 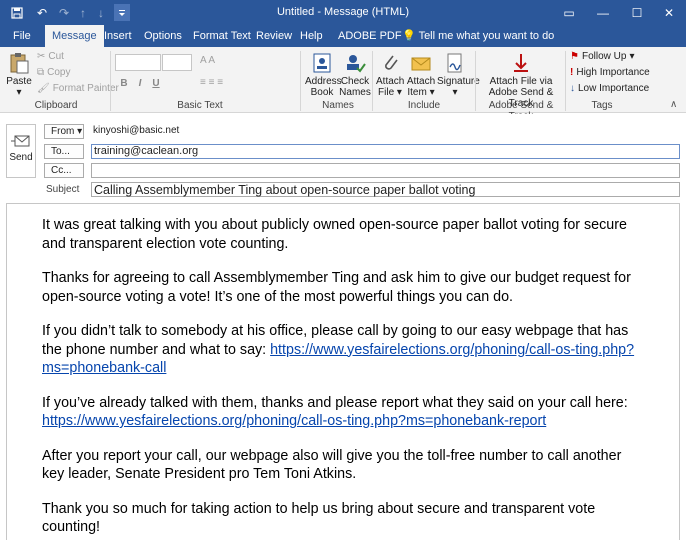 What do you see at coordinates (19, 63) in the screenshot?
I see `clipboard-icon` at bounding box center [19, 63].